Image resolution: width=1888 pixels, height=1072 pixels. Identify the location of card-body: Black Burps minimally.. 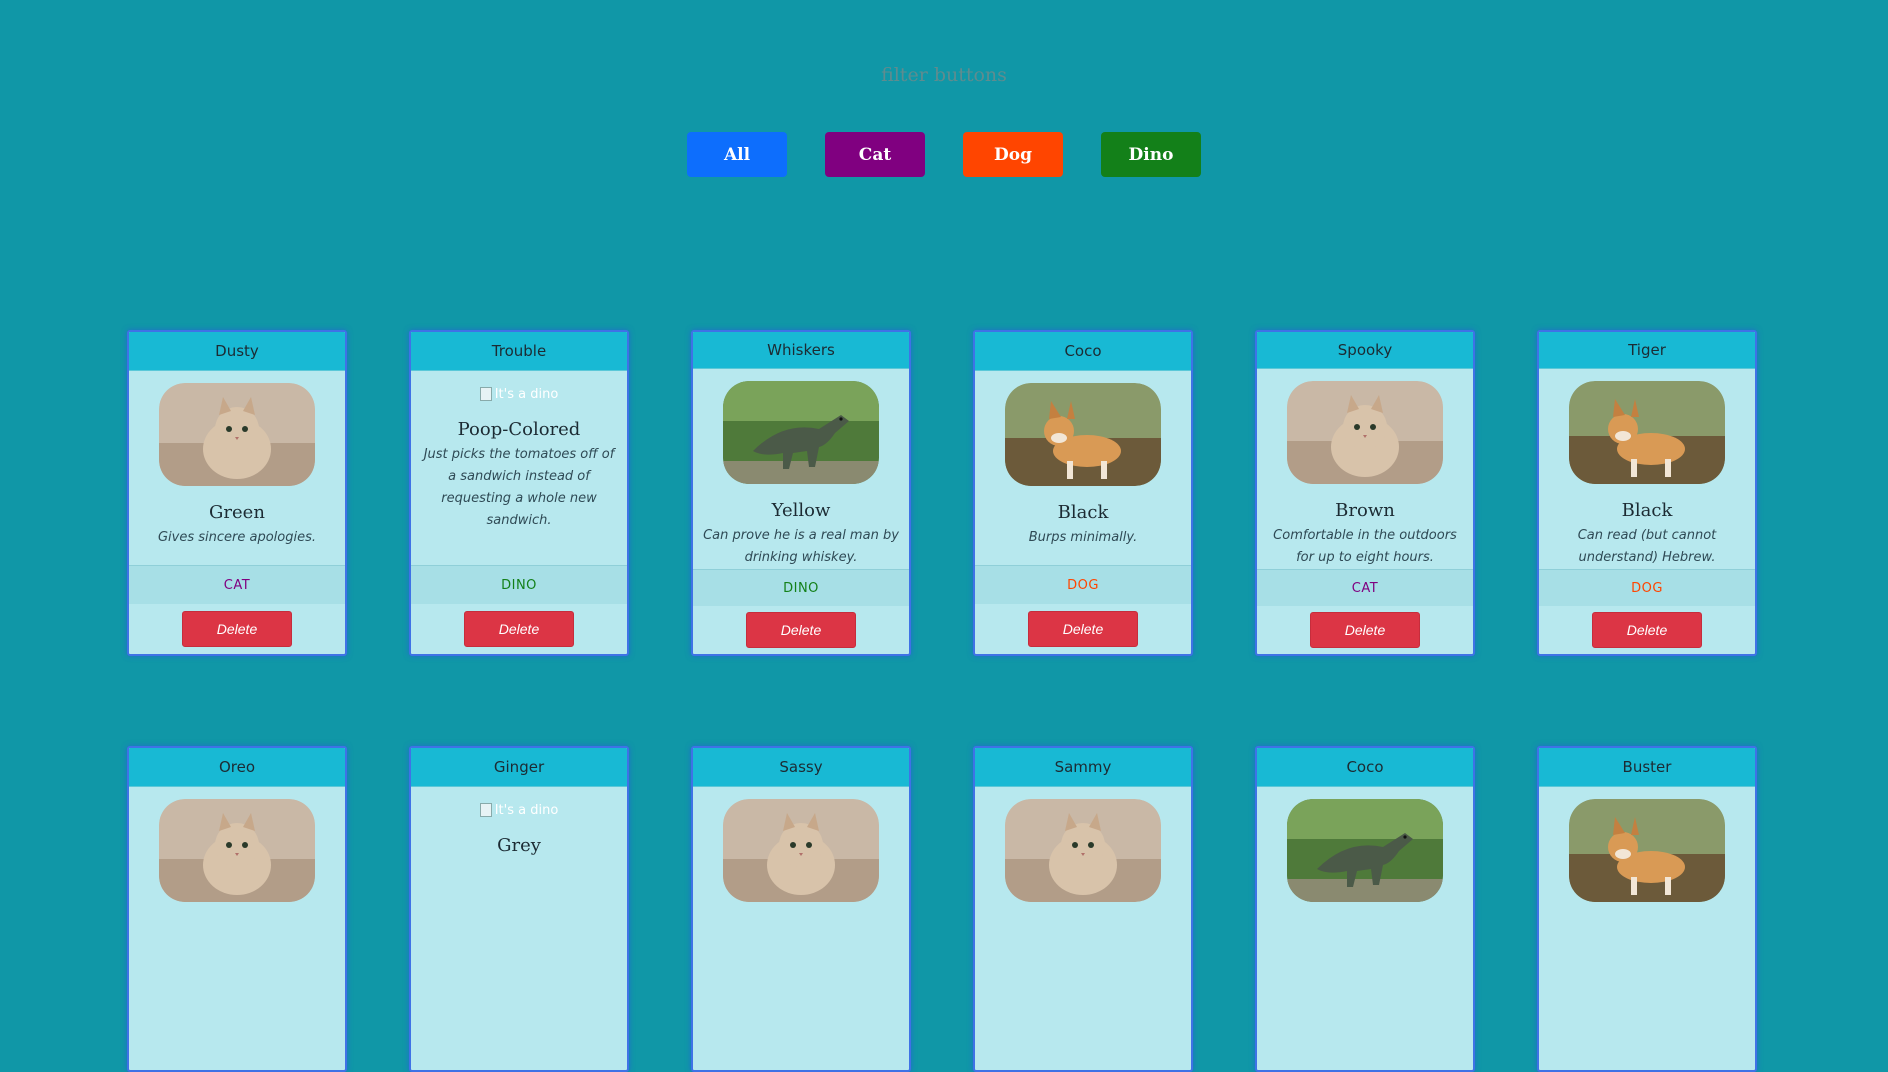
(1083, 468).